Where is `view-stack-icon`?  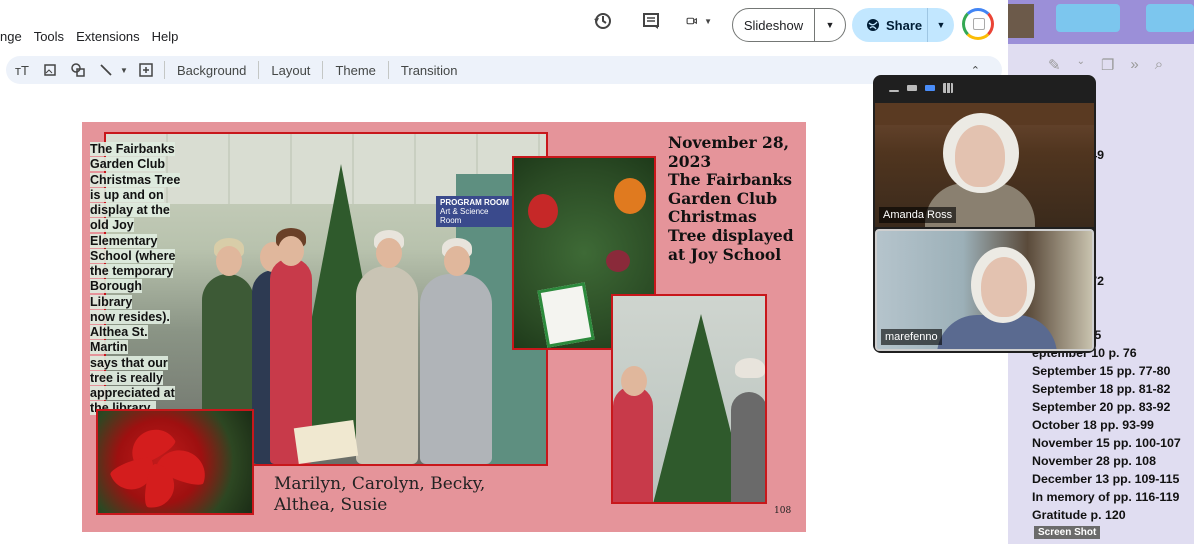
view-stack-icon is located at coordinates (930, 88).